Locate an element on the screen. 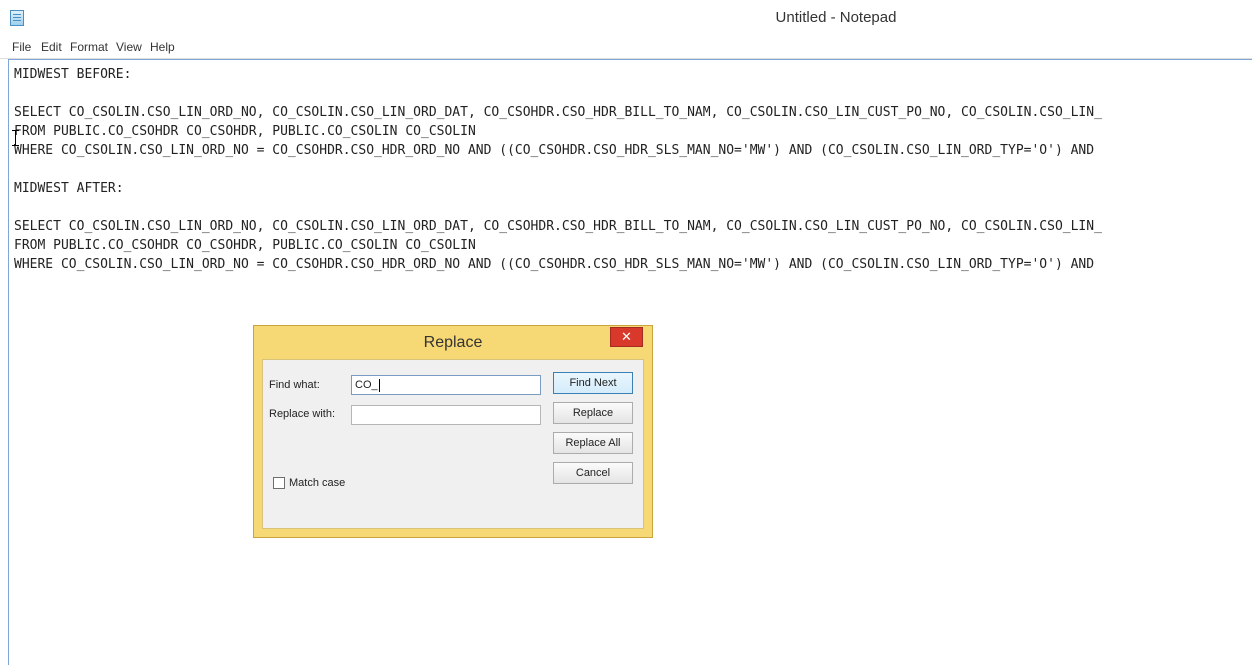 This screenshot has height=665, width=1252. match-case-label: Match case is located at coordinates (317, 483).